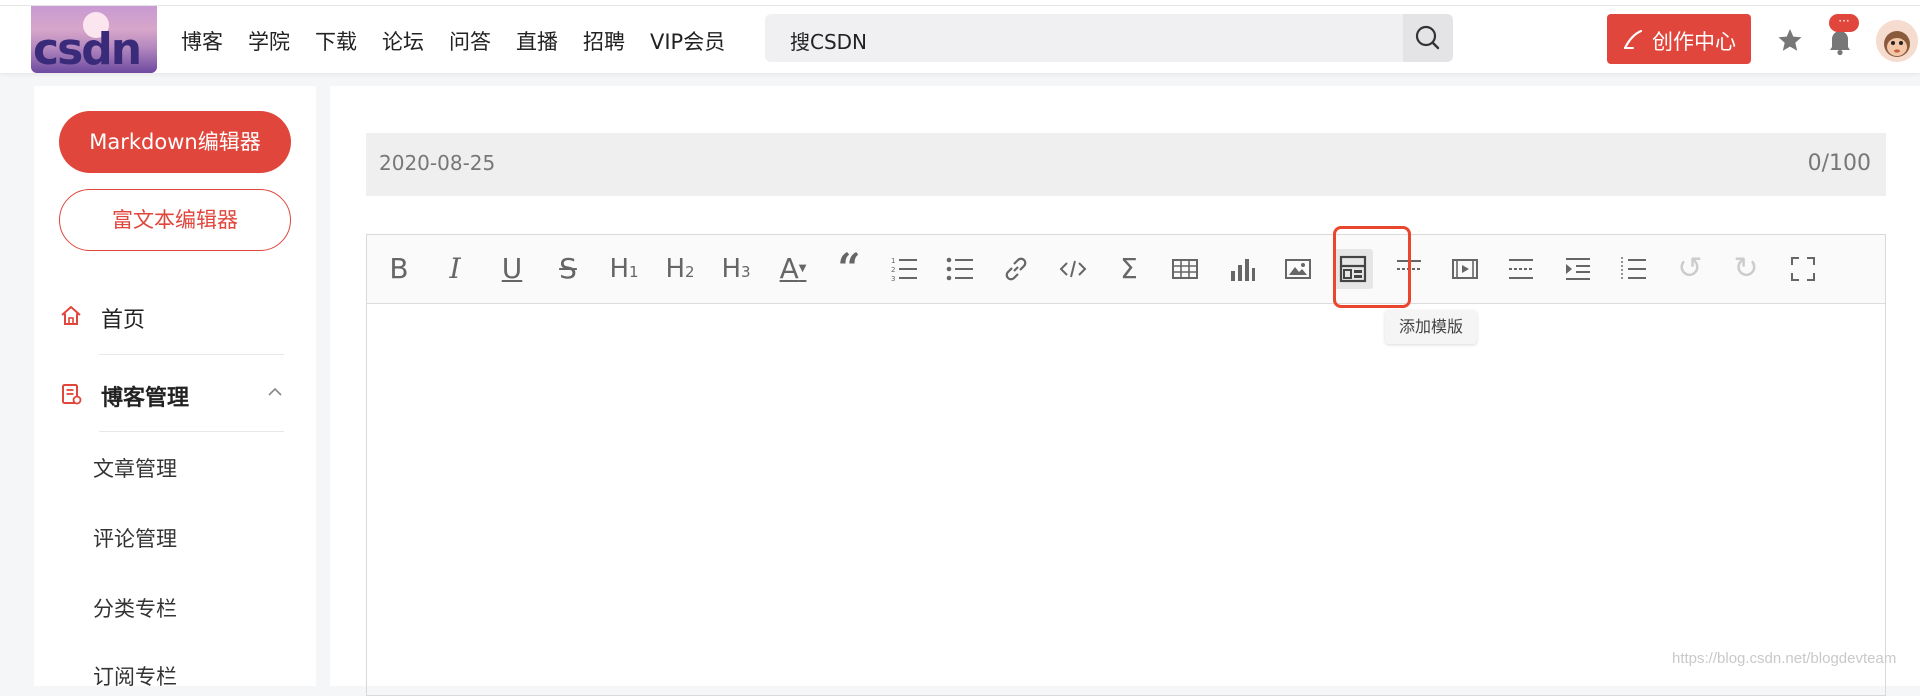 Image resolution: width=1920 pixels, height=696 pixels. What do you see at coordinates (687, 41) in the screenshot?
I see `nav-vip: VIP会员` at bounding box center [687, 41].